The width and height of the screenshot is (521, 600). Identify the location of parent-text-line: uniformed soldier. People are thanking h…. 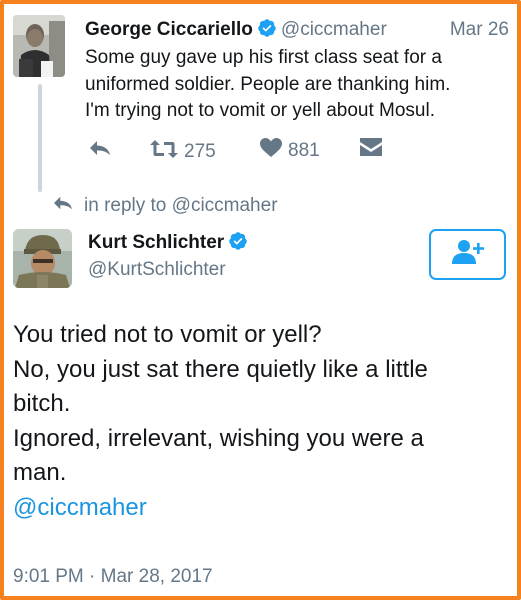
(268, 84).